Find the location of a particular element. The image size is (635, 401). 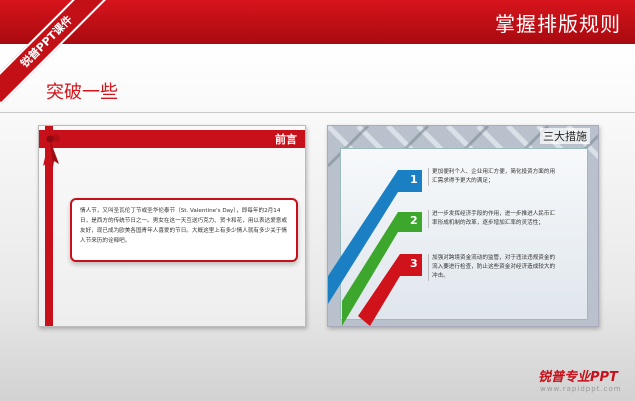

footer-logo: 锐普专业PPT is located at coordinates (578, 377).